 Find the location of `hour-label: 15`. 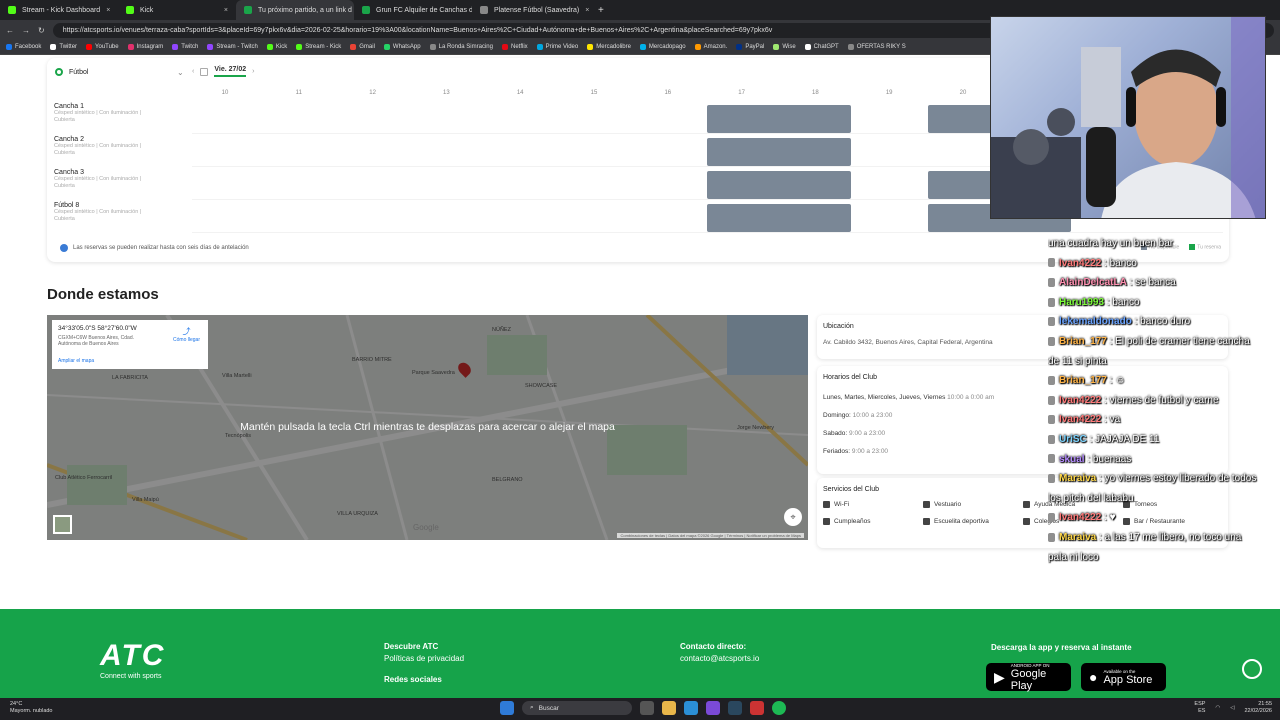

hour-label: 15 is located at coordinates (594, 93).